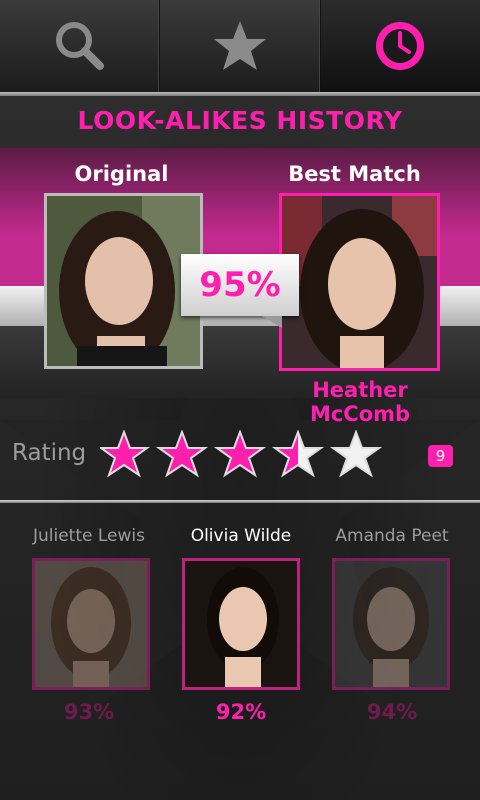 The image size is (480, 800). I want to click on candidate-3-photo, so click(391, 624).